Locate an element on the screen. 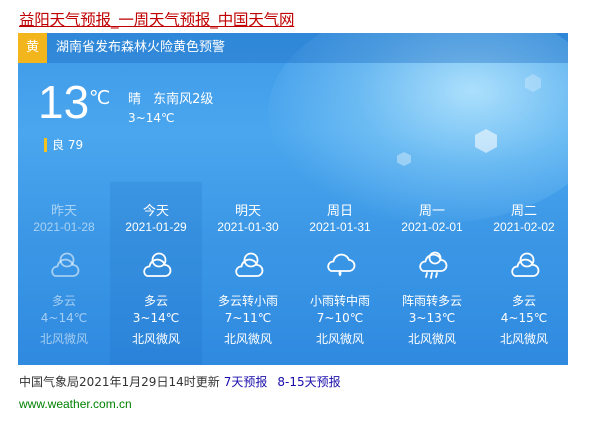 Image resolution: width=611 pixels, height=423 pixels. forecast-date: 2021-02-02 is located at coordinates (524, 227).